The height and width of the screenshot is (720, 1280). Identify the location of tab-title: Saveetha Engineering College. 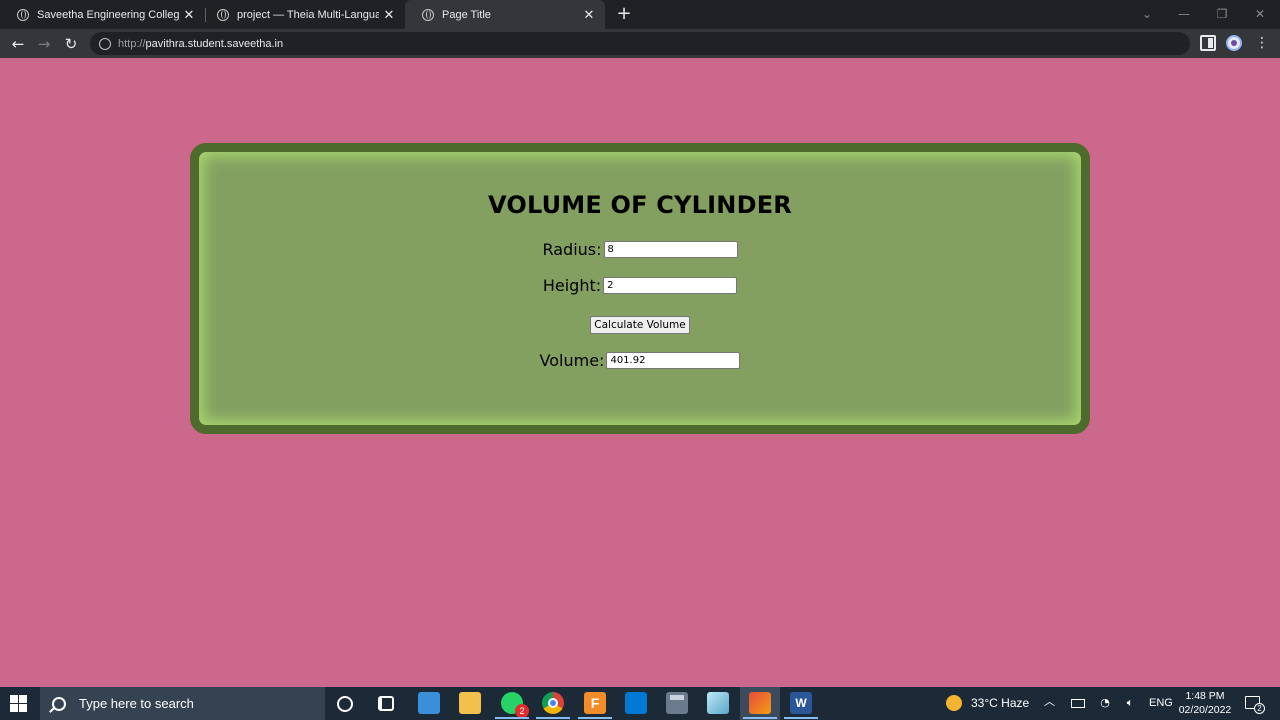
(108, 14).